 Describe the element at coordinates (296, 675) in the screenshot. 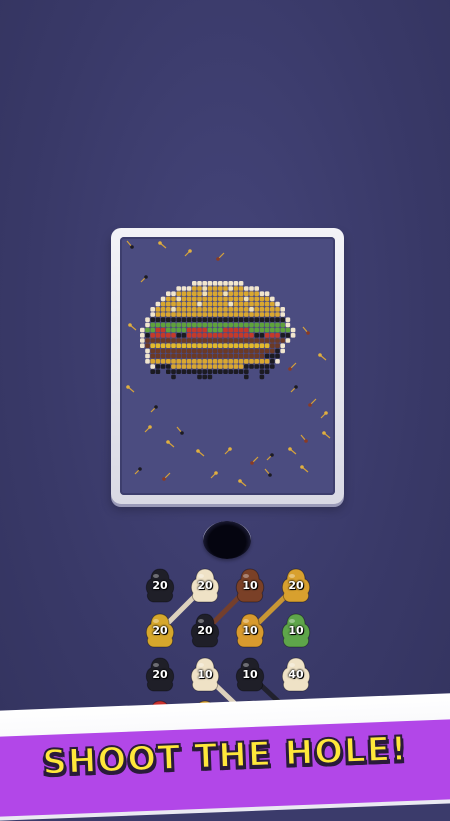

I see `shooter-blob: 40` at that location.